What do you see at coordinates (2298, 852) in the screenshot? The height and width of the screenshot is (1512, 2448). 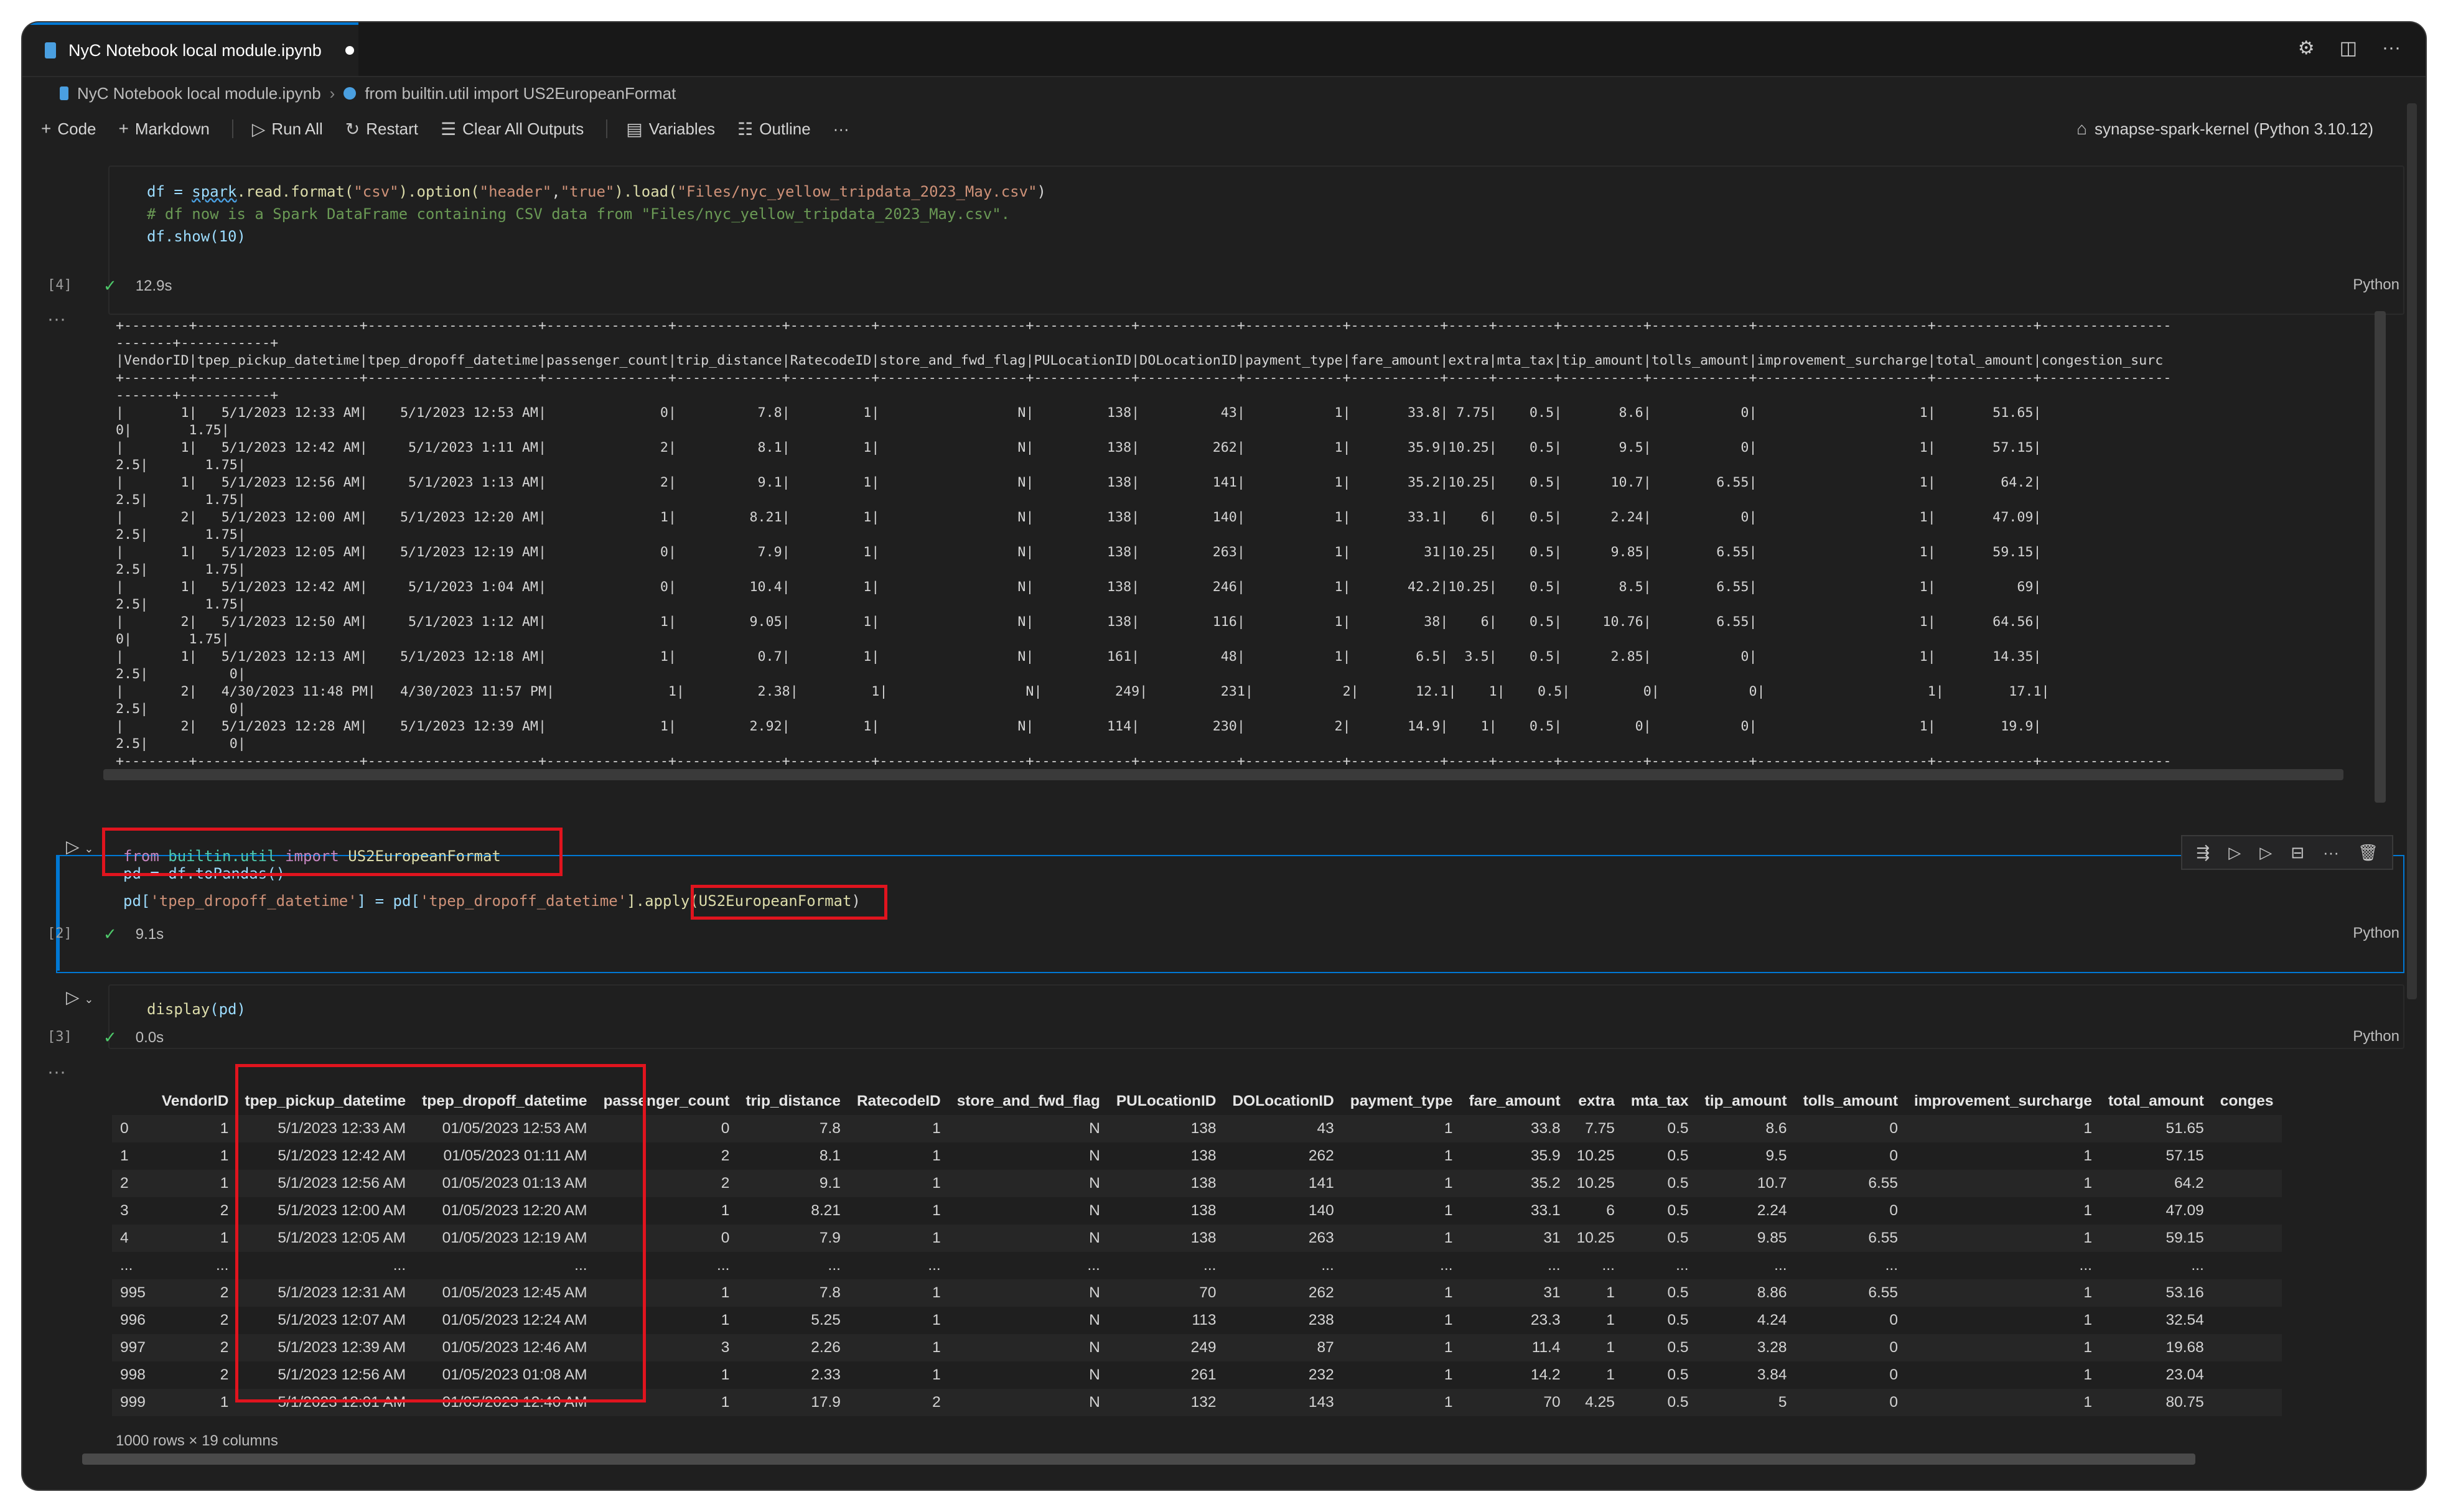 I see `split-cell-icon: ⊟` at bounding box center [2298, 852].